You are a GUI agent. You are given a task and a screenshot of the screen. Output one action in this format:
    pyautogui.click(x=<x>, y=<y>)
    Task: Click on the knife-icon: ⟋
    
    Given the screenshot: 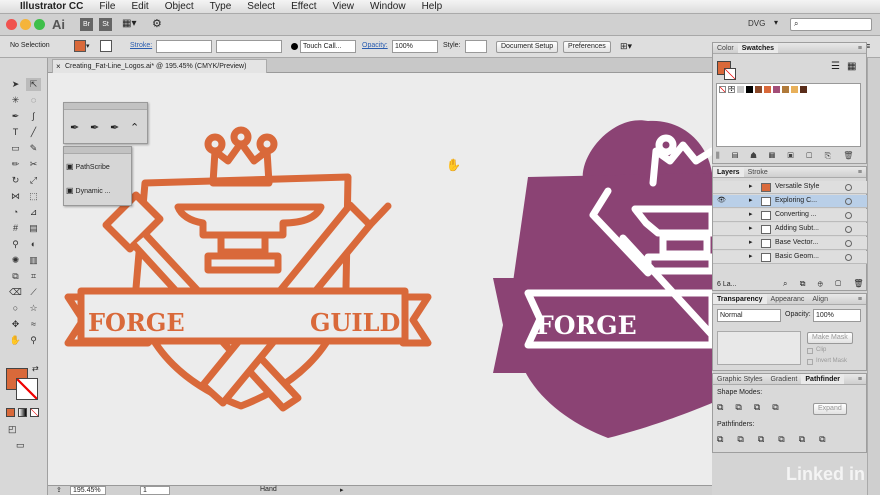 What is the action you would take?
    pyautogui.click(x=33, y=292)
    